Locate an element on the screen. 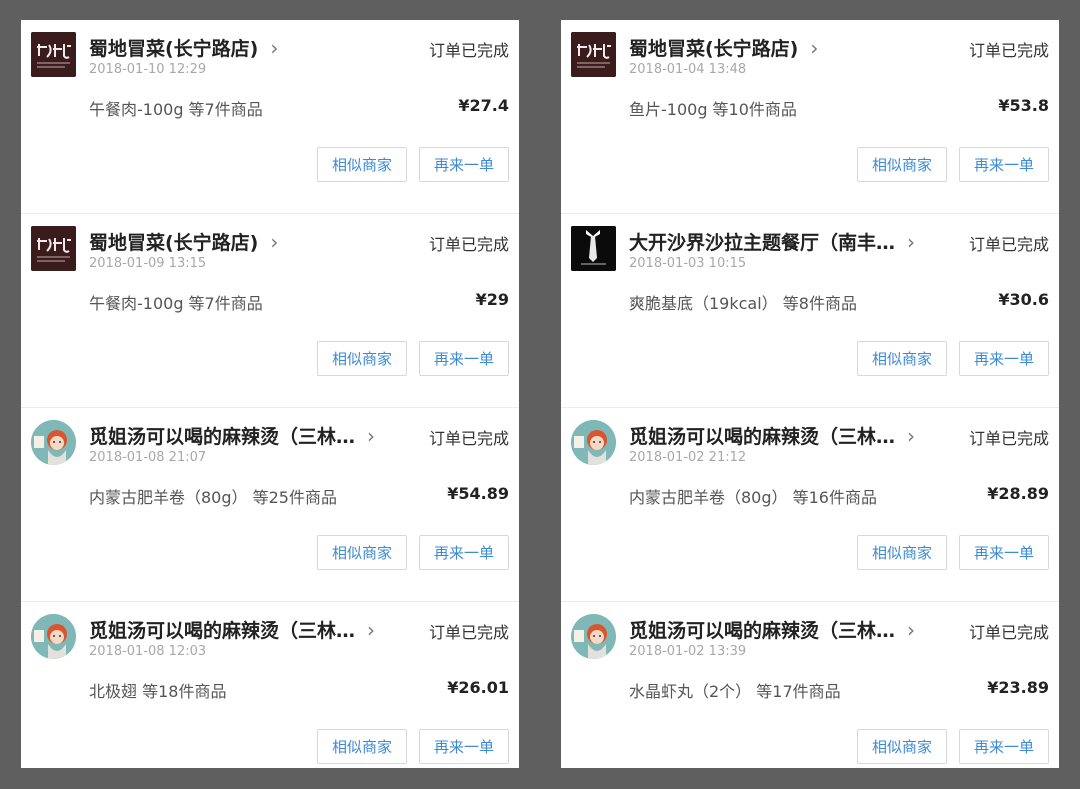  order-items: 爽脆基底（19kcal） 等8件商品 is located at coordinates (743, 303).